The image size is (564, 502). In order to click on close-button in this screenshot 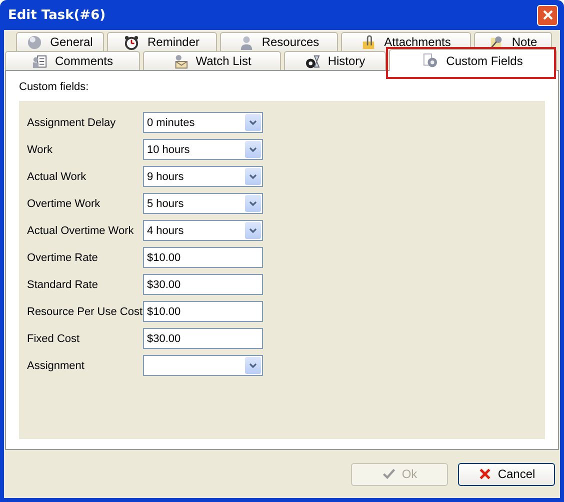, I will do `click(547, 15)`.